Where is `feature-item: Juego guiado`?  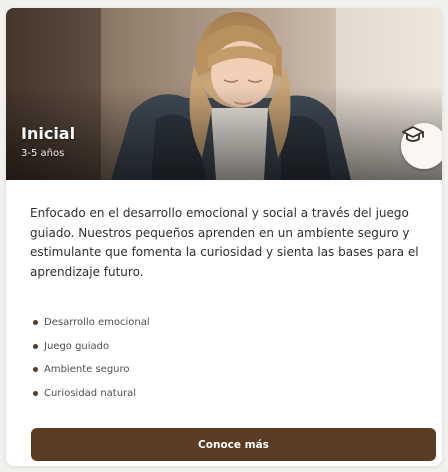 feature-item: Juego guiado is located at coordinates (90, 349).